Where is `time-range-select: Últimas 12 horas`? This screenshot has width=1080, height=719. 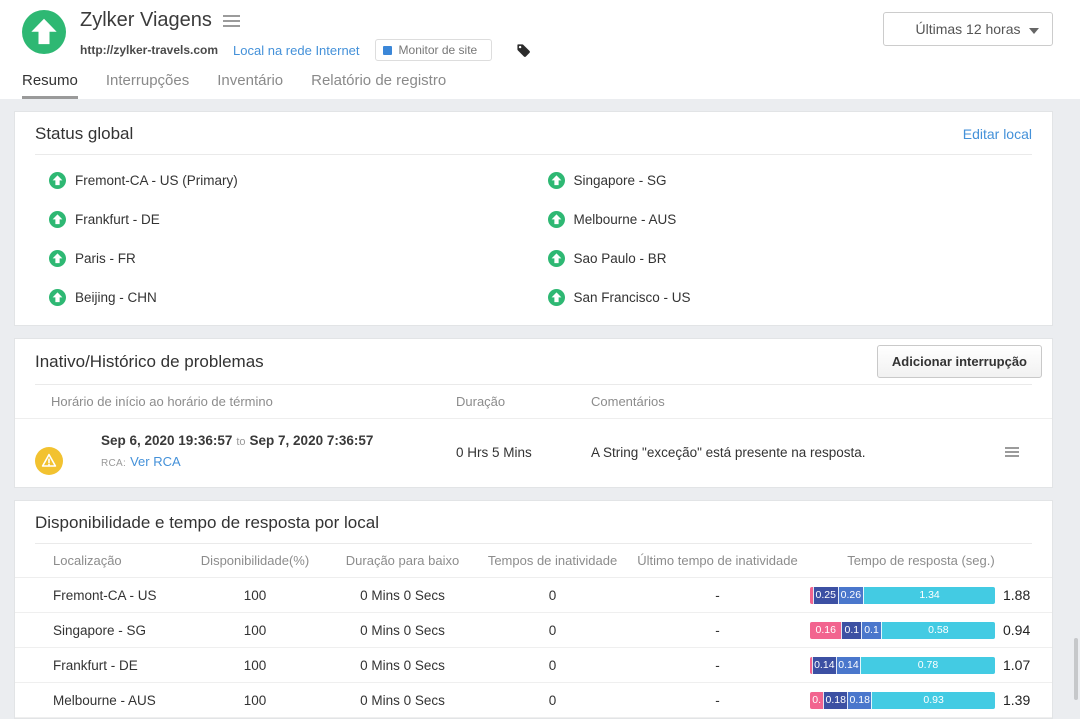 time-range-select: Últimas 12 horas is located at coordinates (968, 29).